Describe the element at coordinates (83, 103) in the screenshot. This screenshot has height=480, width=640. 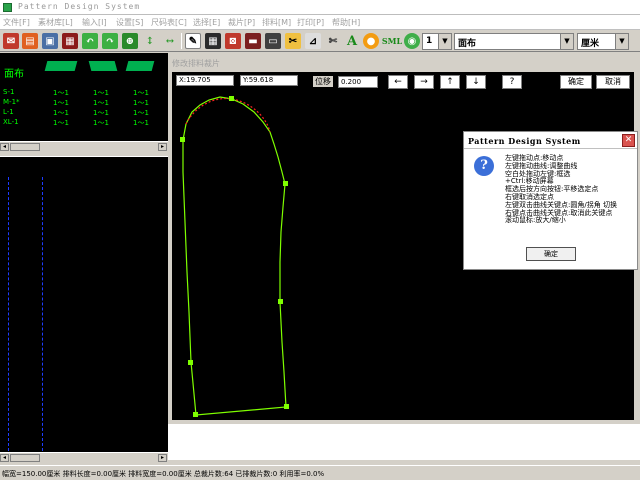
I see `table-row: M-1* 1～1 1～1 1～1` at that location.